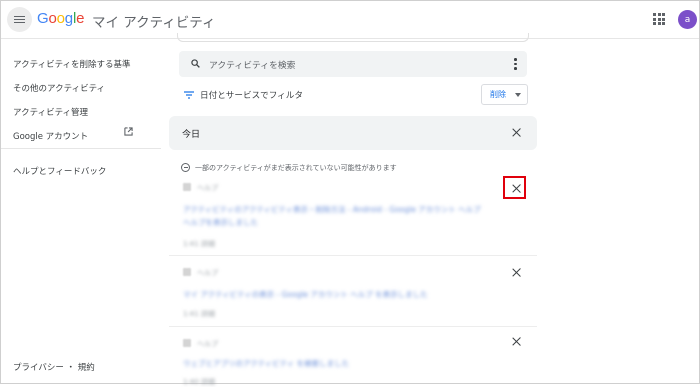 The height and width of the screenshot is (387, 700). I want to click on chevron-down-icon, so click(518, 95).